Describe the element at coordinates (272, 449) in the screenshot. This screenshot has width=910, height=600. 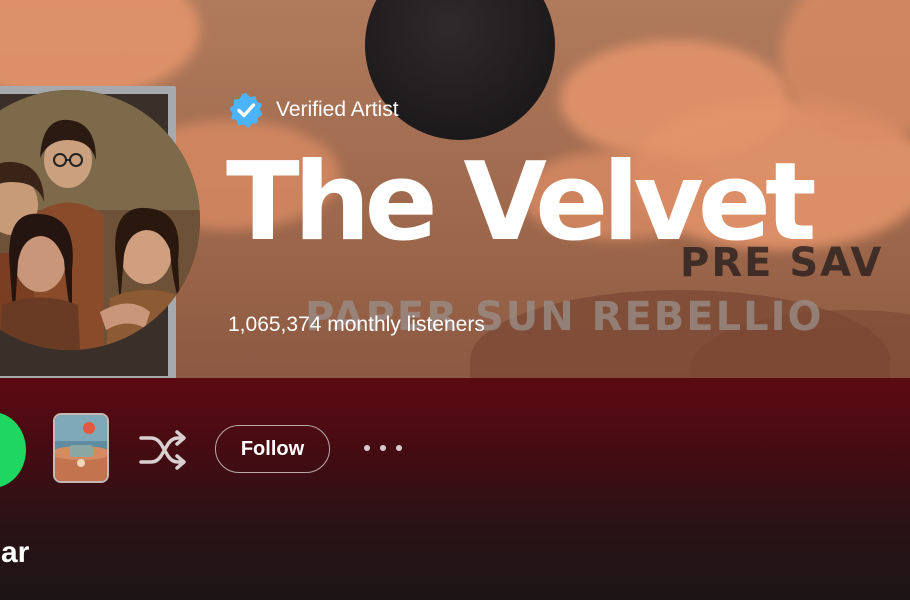
I see `follow-button: Follow` at that location.